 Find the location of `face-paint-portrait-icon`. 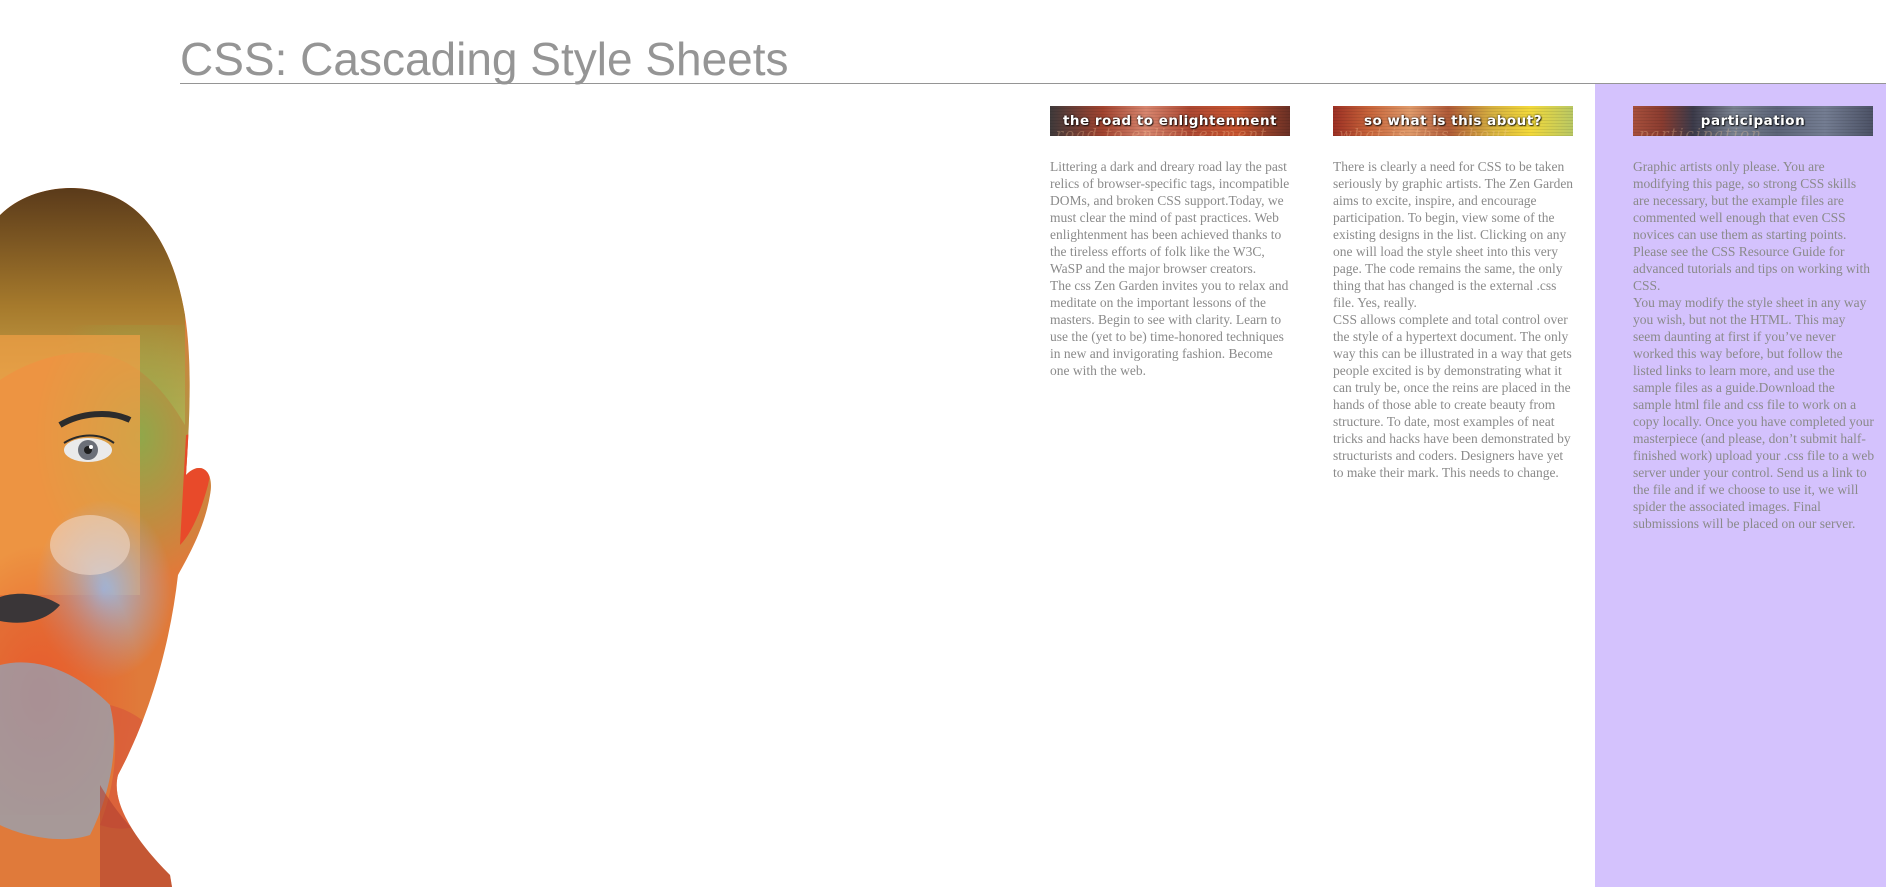

face-paint-portrait-icon is located at coordinates (115, 536).